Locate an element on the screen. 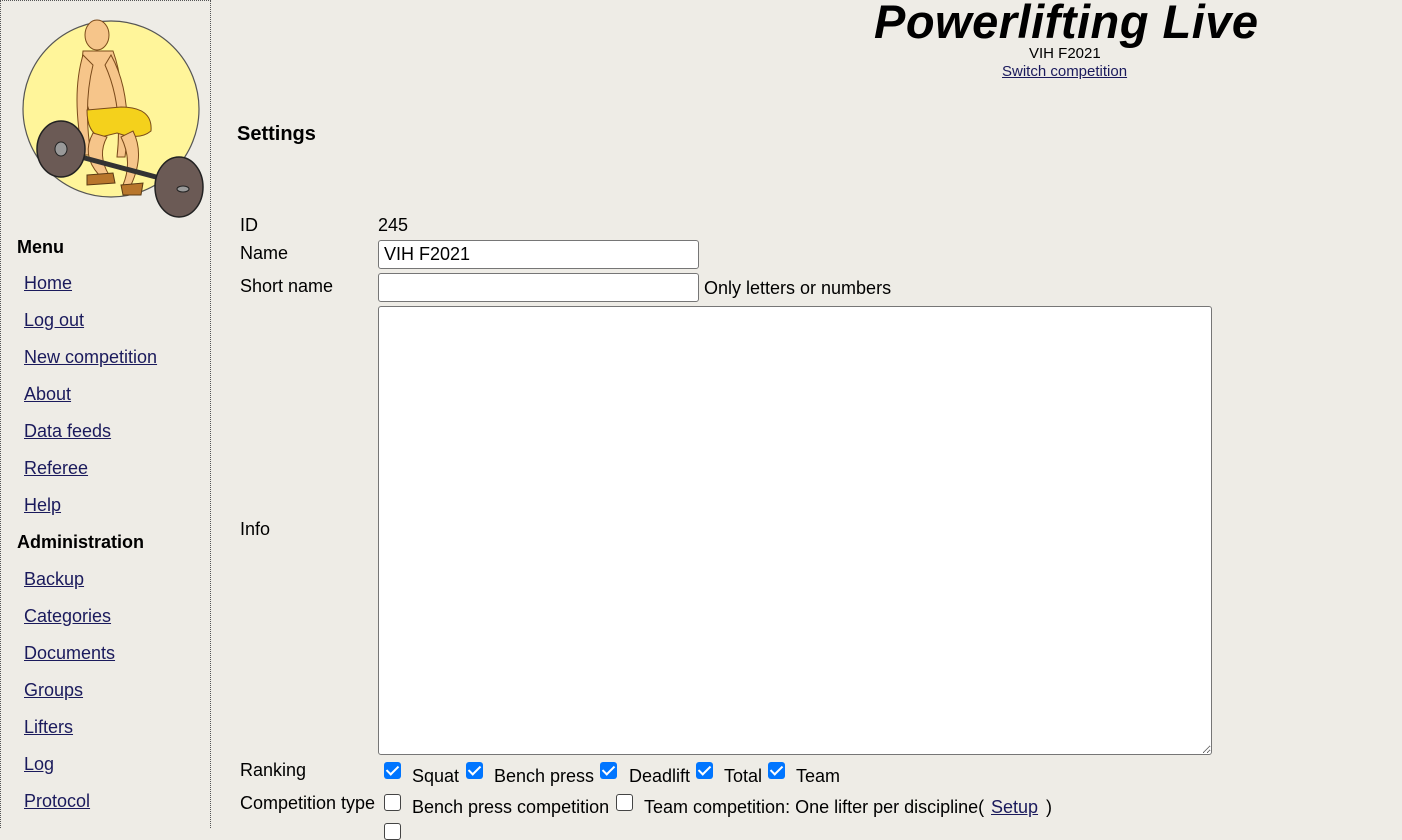  page-title: Settings is located at coordinates (276, 134).